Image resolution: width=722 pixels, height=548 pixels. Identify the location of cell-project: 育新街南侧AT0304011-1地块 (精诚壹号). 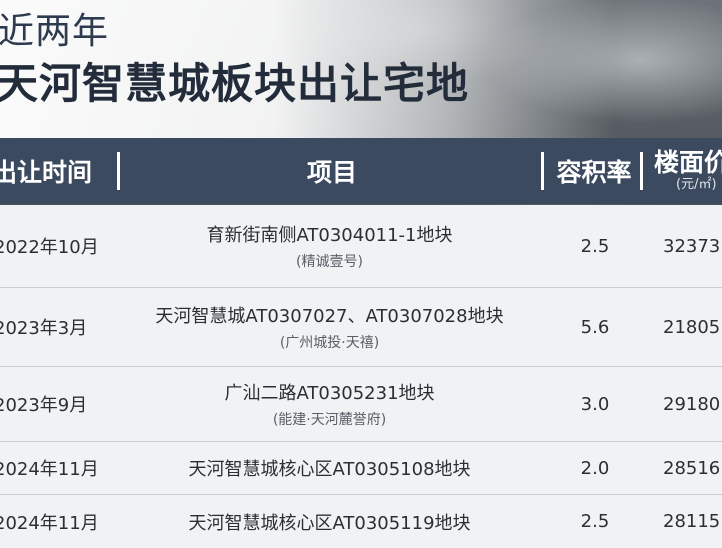
(329, 246).